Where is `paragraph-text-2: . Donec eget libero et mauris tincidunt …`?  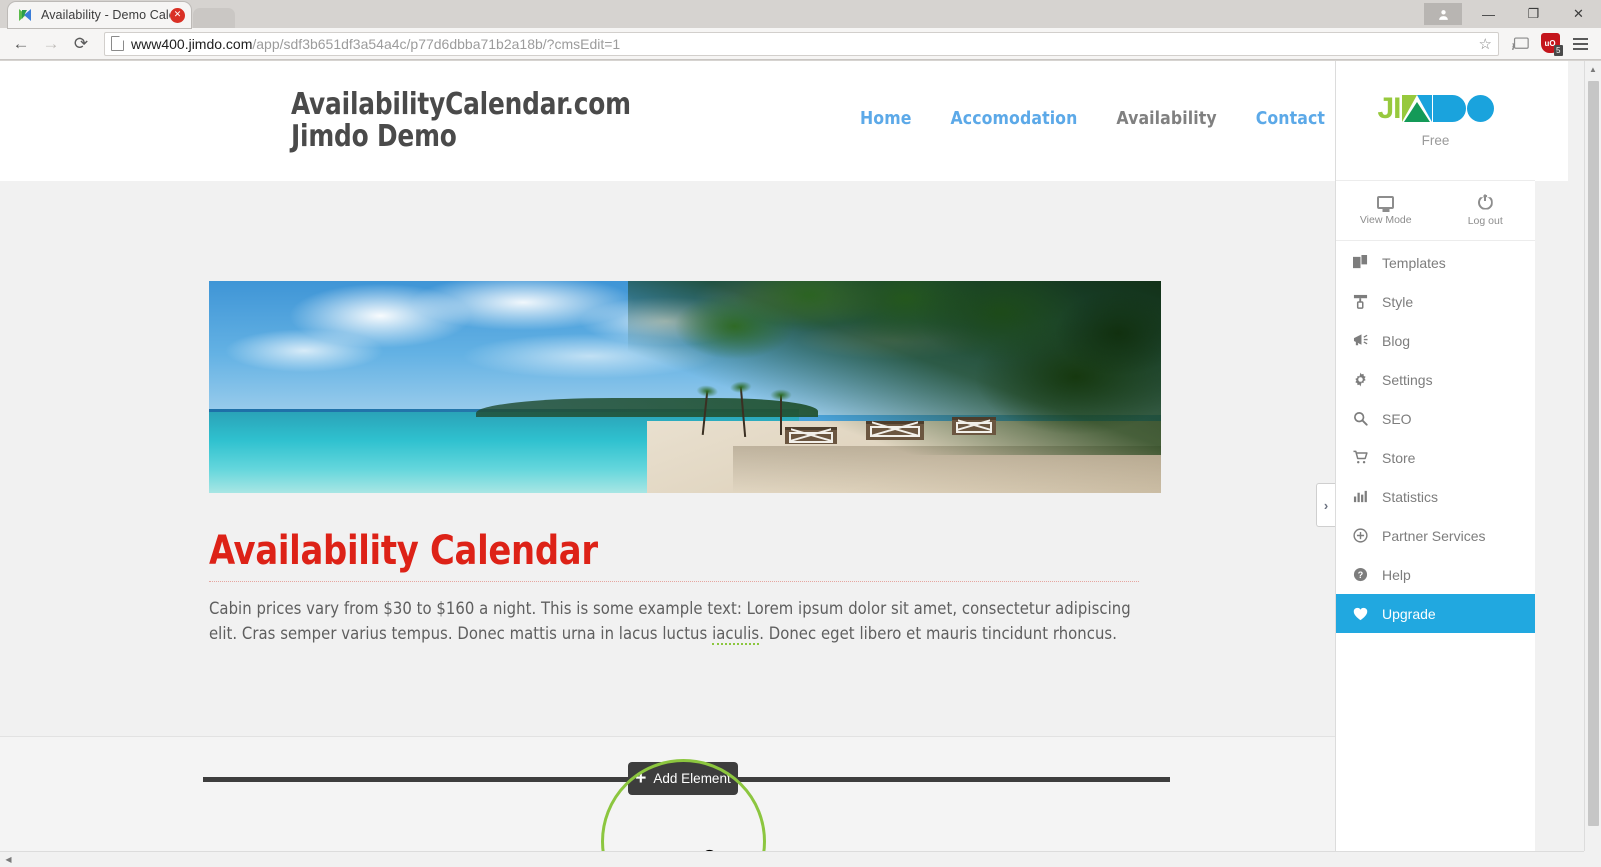
paragraph-text-2: . Donec eget libero et mauris tincidunt … is located at coordinates (938, 633).